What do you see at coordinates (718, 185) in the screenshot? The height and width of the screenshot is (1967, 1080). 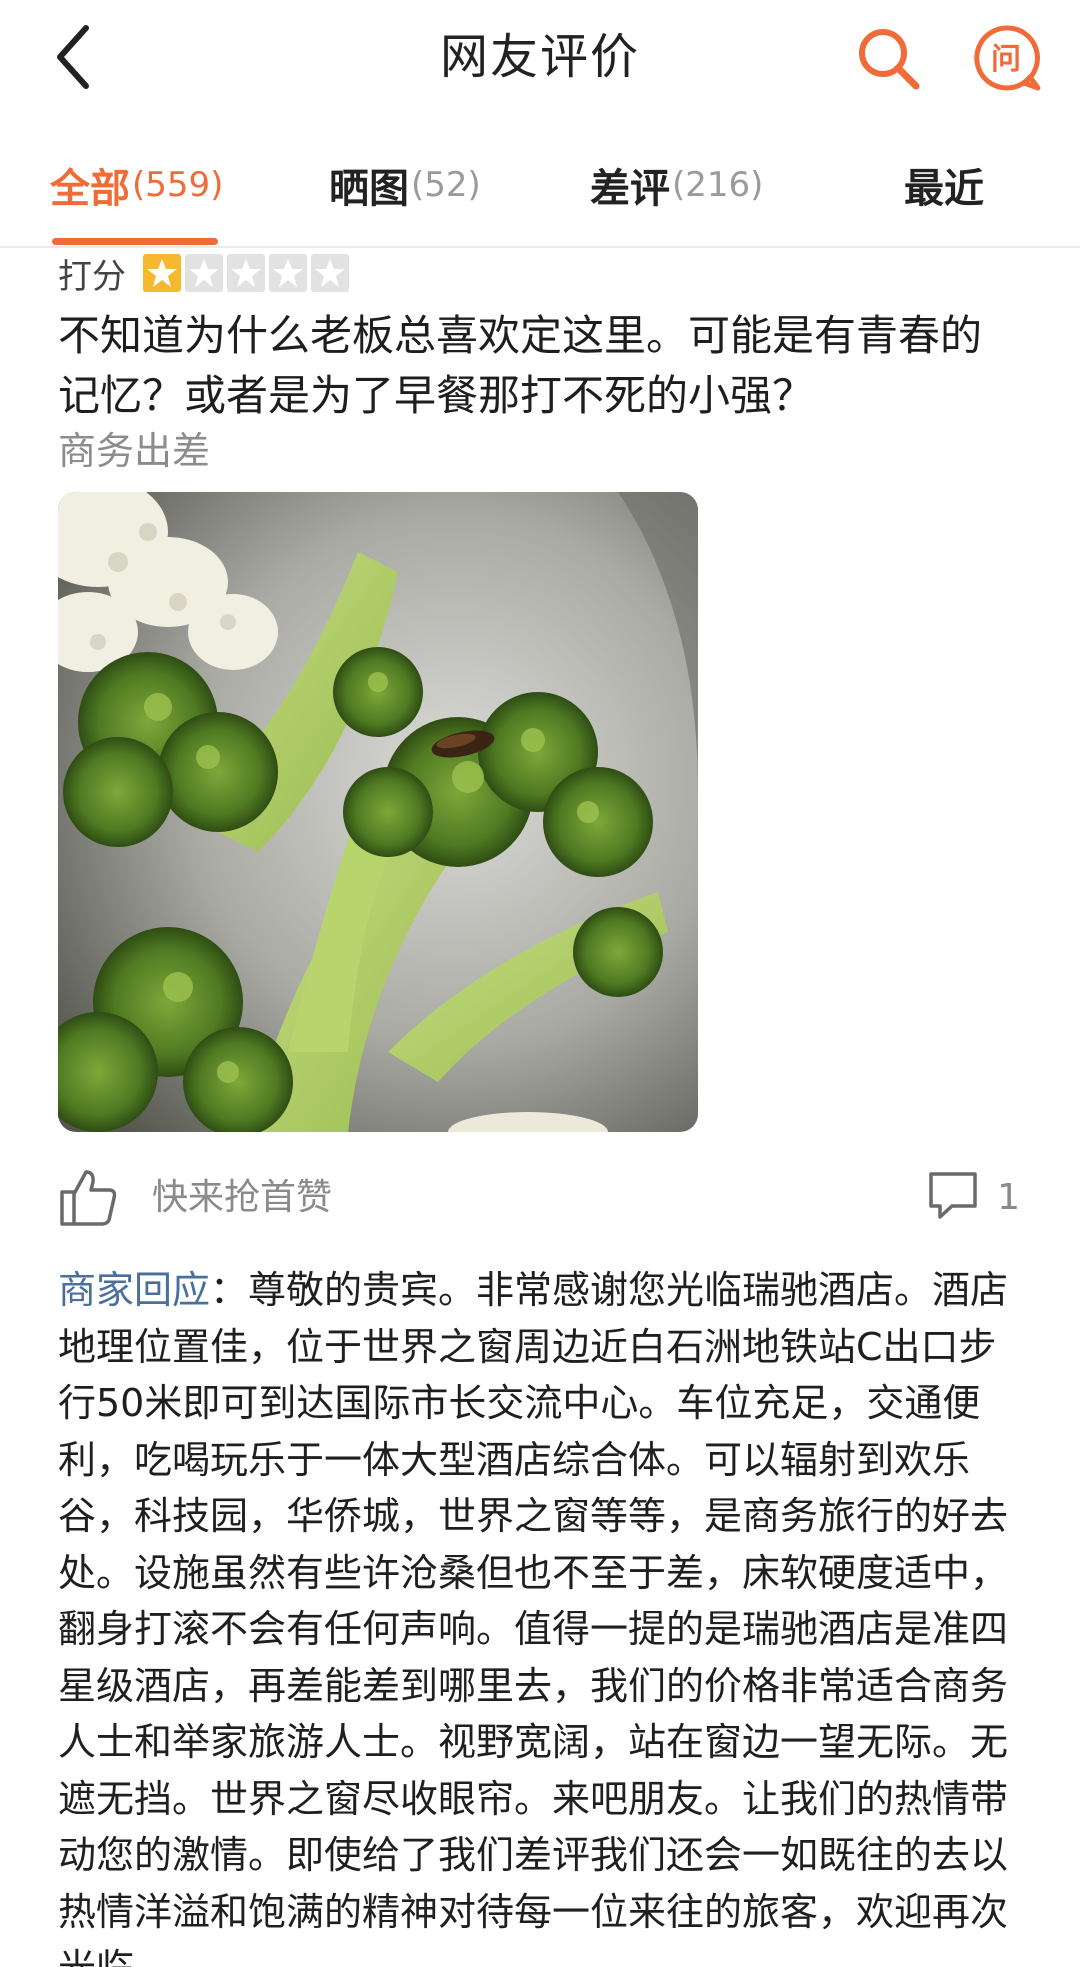 I see `tab-count: (216)` at bounding box center [718, 185].